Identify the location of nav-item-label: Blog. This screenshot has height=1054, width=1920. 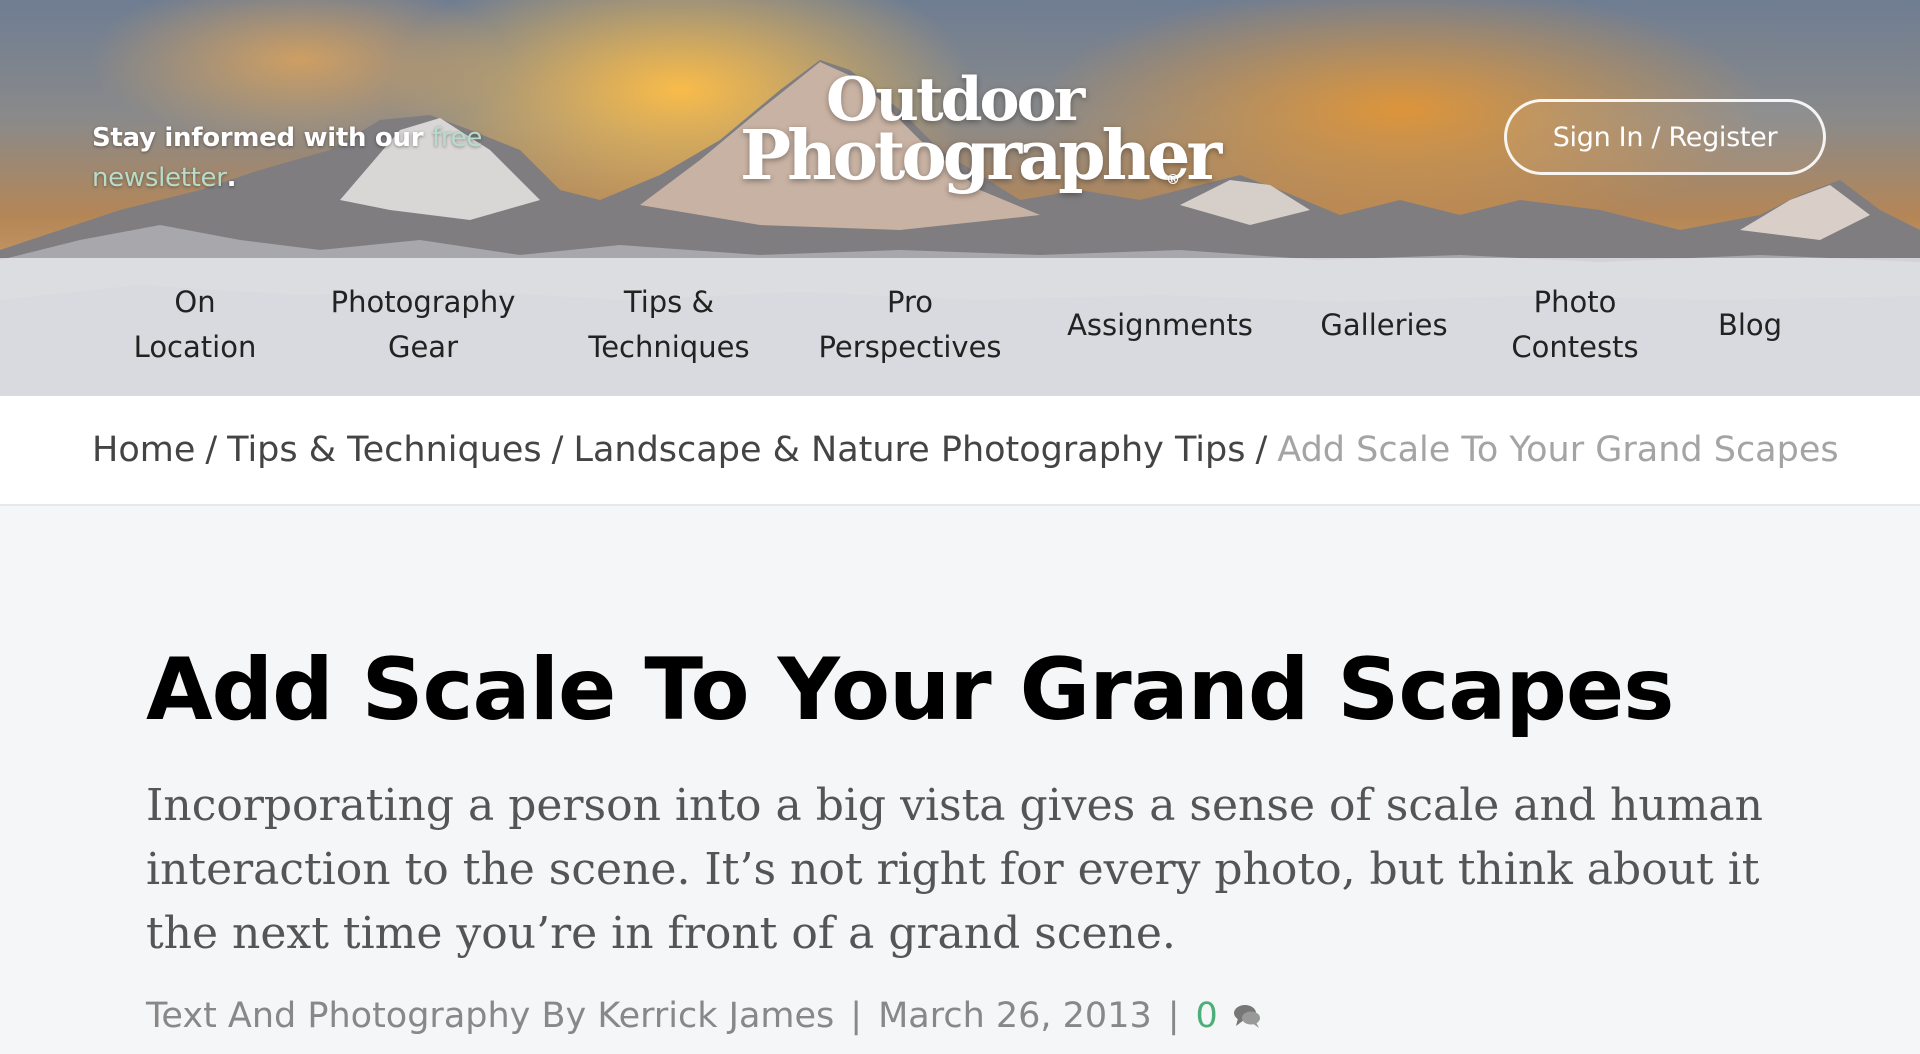
(1750, 325).